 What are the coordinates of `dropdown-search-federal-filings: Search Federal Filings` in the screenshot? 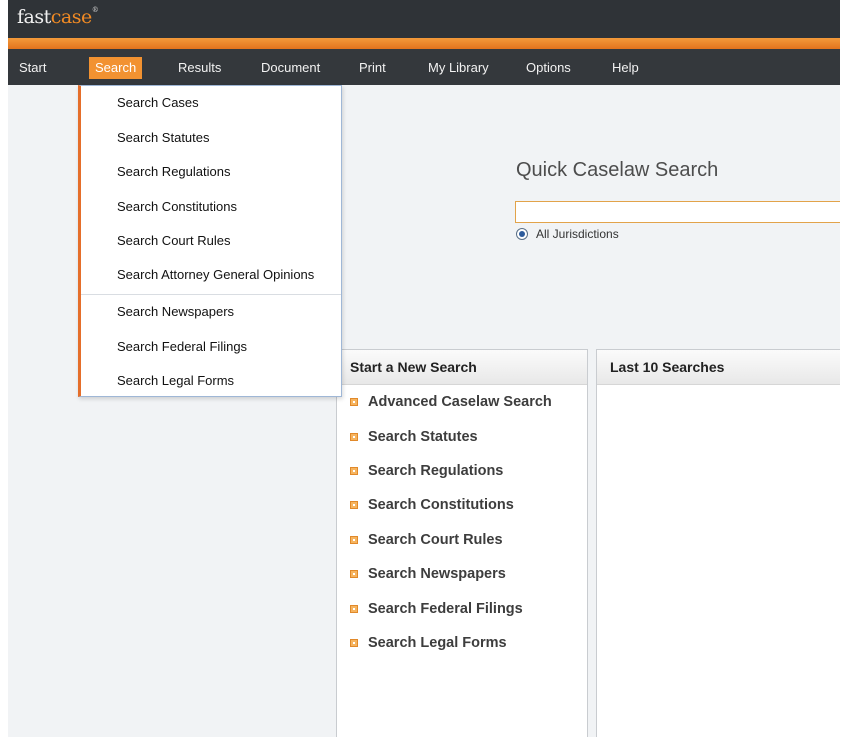 It's located at (182, 346).